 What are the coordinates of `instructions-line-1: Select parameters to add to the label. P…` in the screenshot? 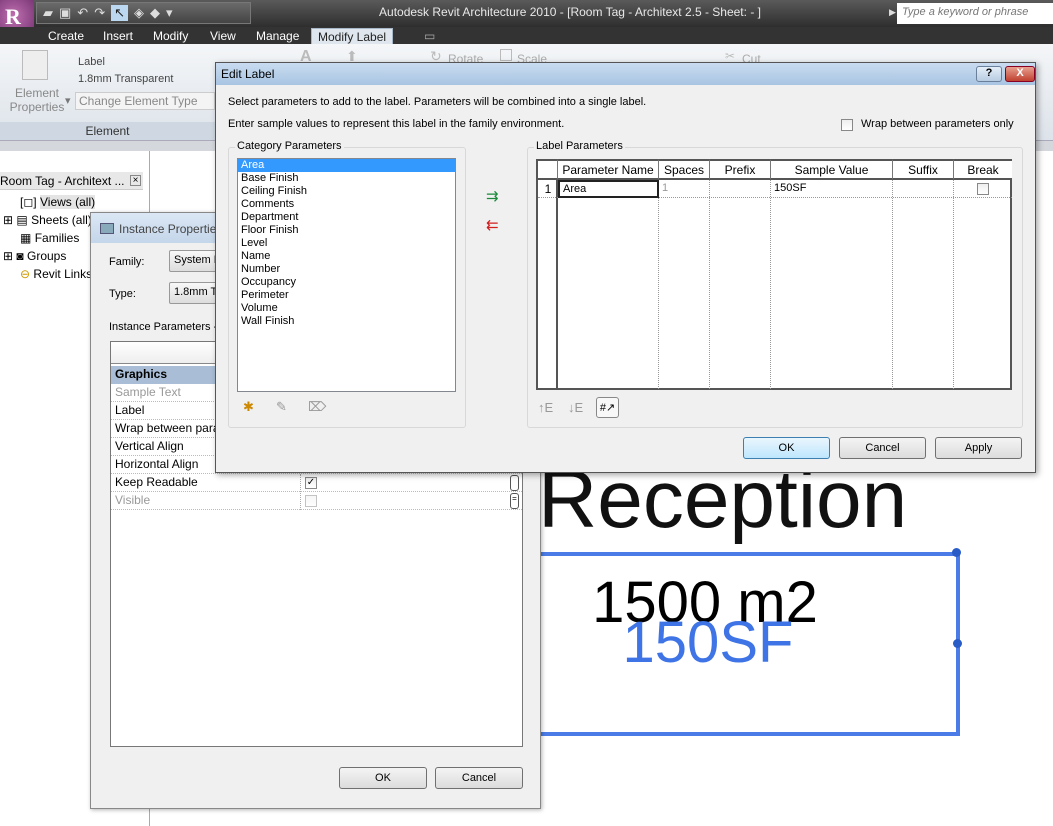 It's located at (437, 102).